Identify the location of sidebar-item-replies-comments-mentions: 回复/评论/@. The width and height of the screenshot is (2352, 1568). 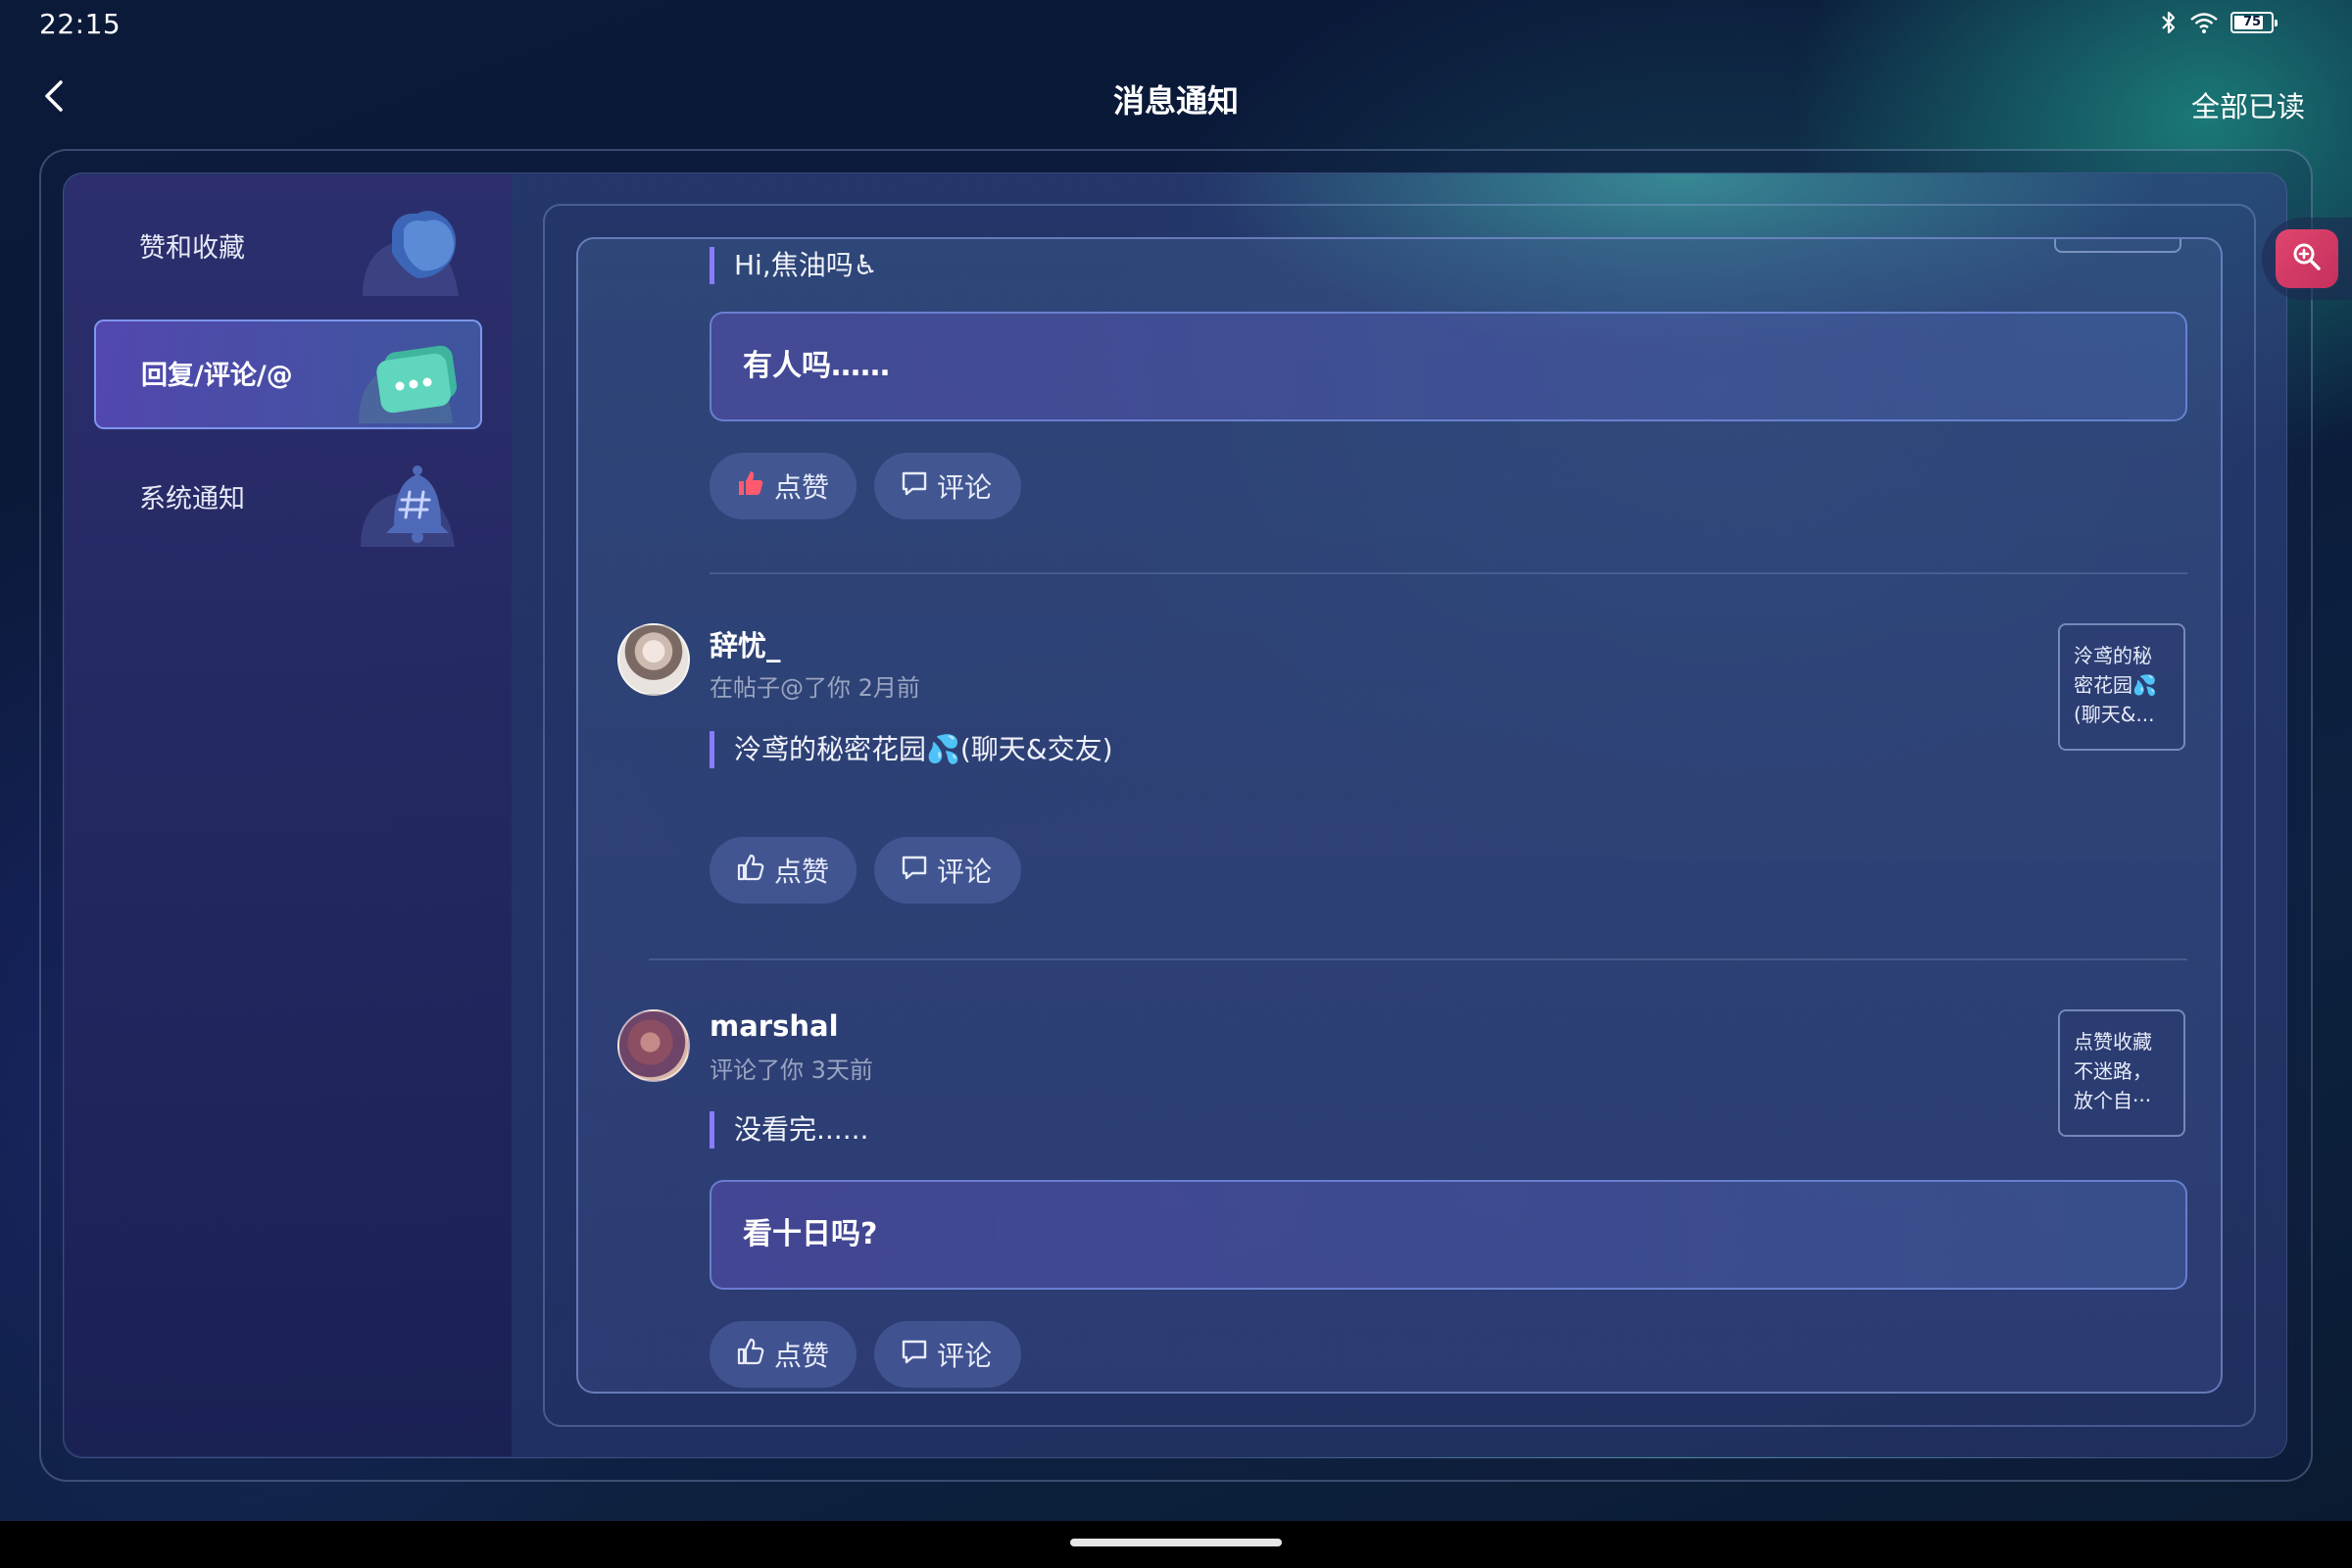
(288, 374).